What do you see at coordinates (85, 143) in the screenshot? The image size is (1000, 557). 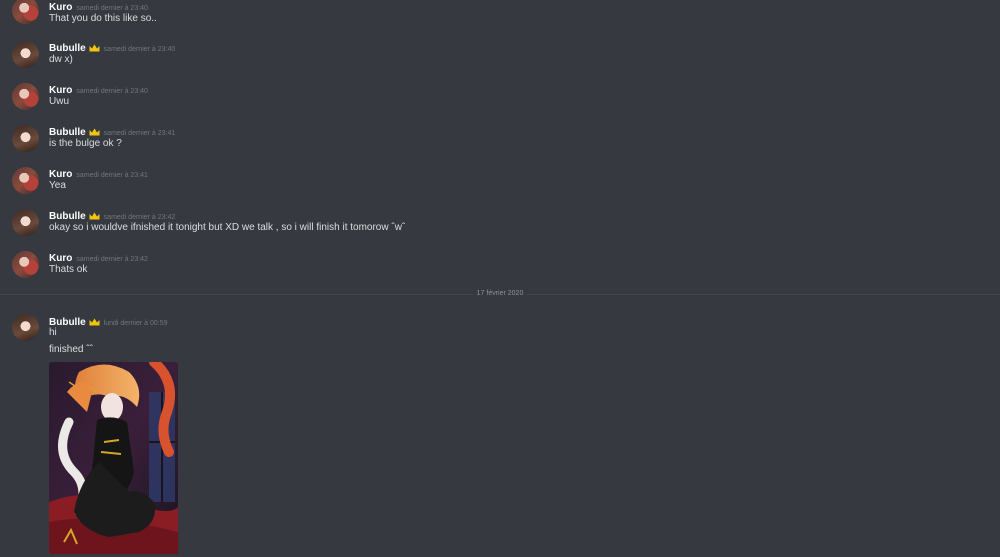 I see `message-text: is the bulge ok ?` at bounding box center [85, 143].